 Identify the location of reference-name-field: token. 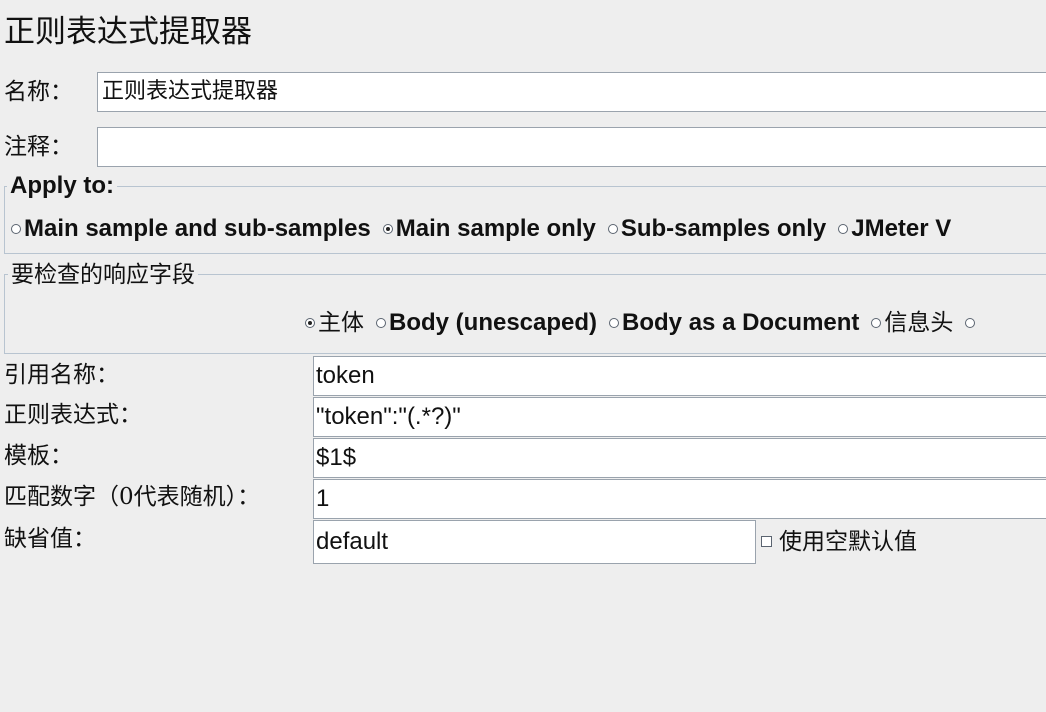
(679, 376).